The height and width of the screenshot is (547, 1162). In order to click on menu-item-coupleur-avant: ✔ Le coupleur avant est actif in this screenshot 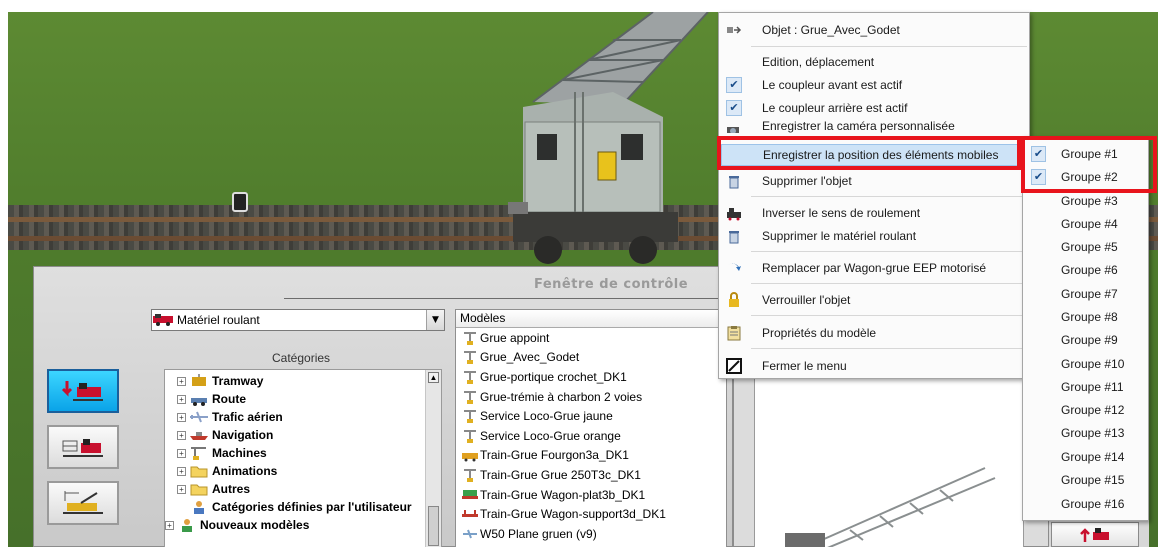, I will do `click(874, 85)`.